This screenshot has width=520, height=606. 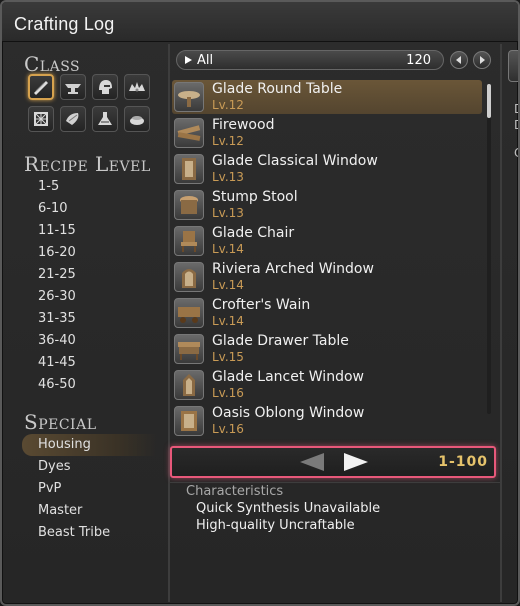 What do you see at coordinates (255, 197) in the screenshot?
I see `recipe-name: Stump Stool` at bounding box center [255, 197].